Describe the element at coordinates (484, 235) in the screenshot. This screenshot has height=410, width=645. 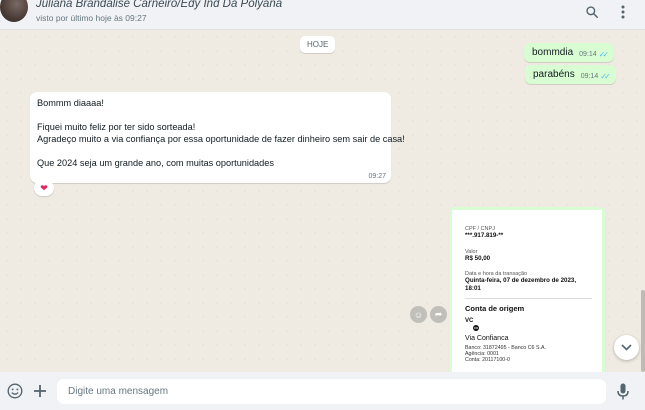
I see `cpf-value: ***.917.819-**` at that location.